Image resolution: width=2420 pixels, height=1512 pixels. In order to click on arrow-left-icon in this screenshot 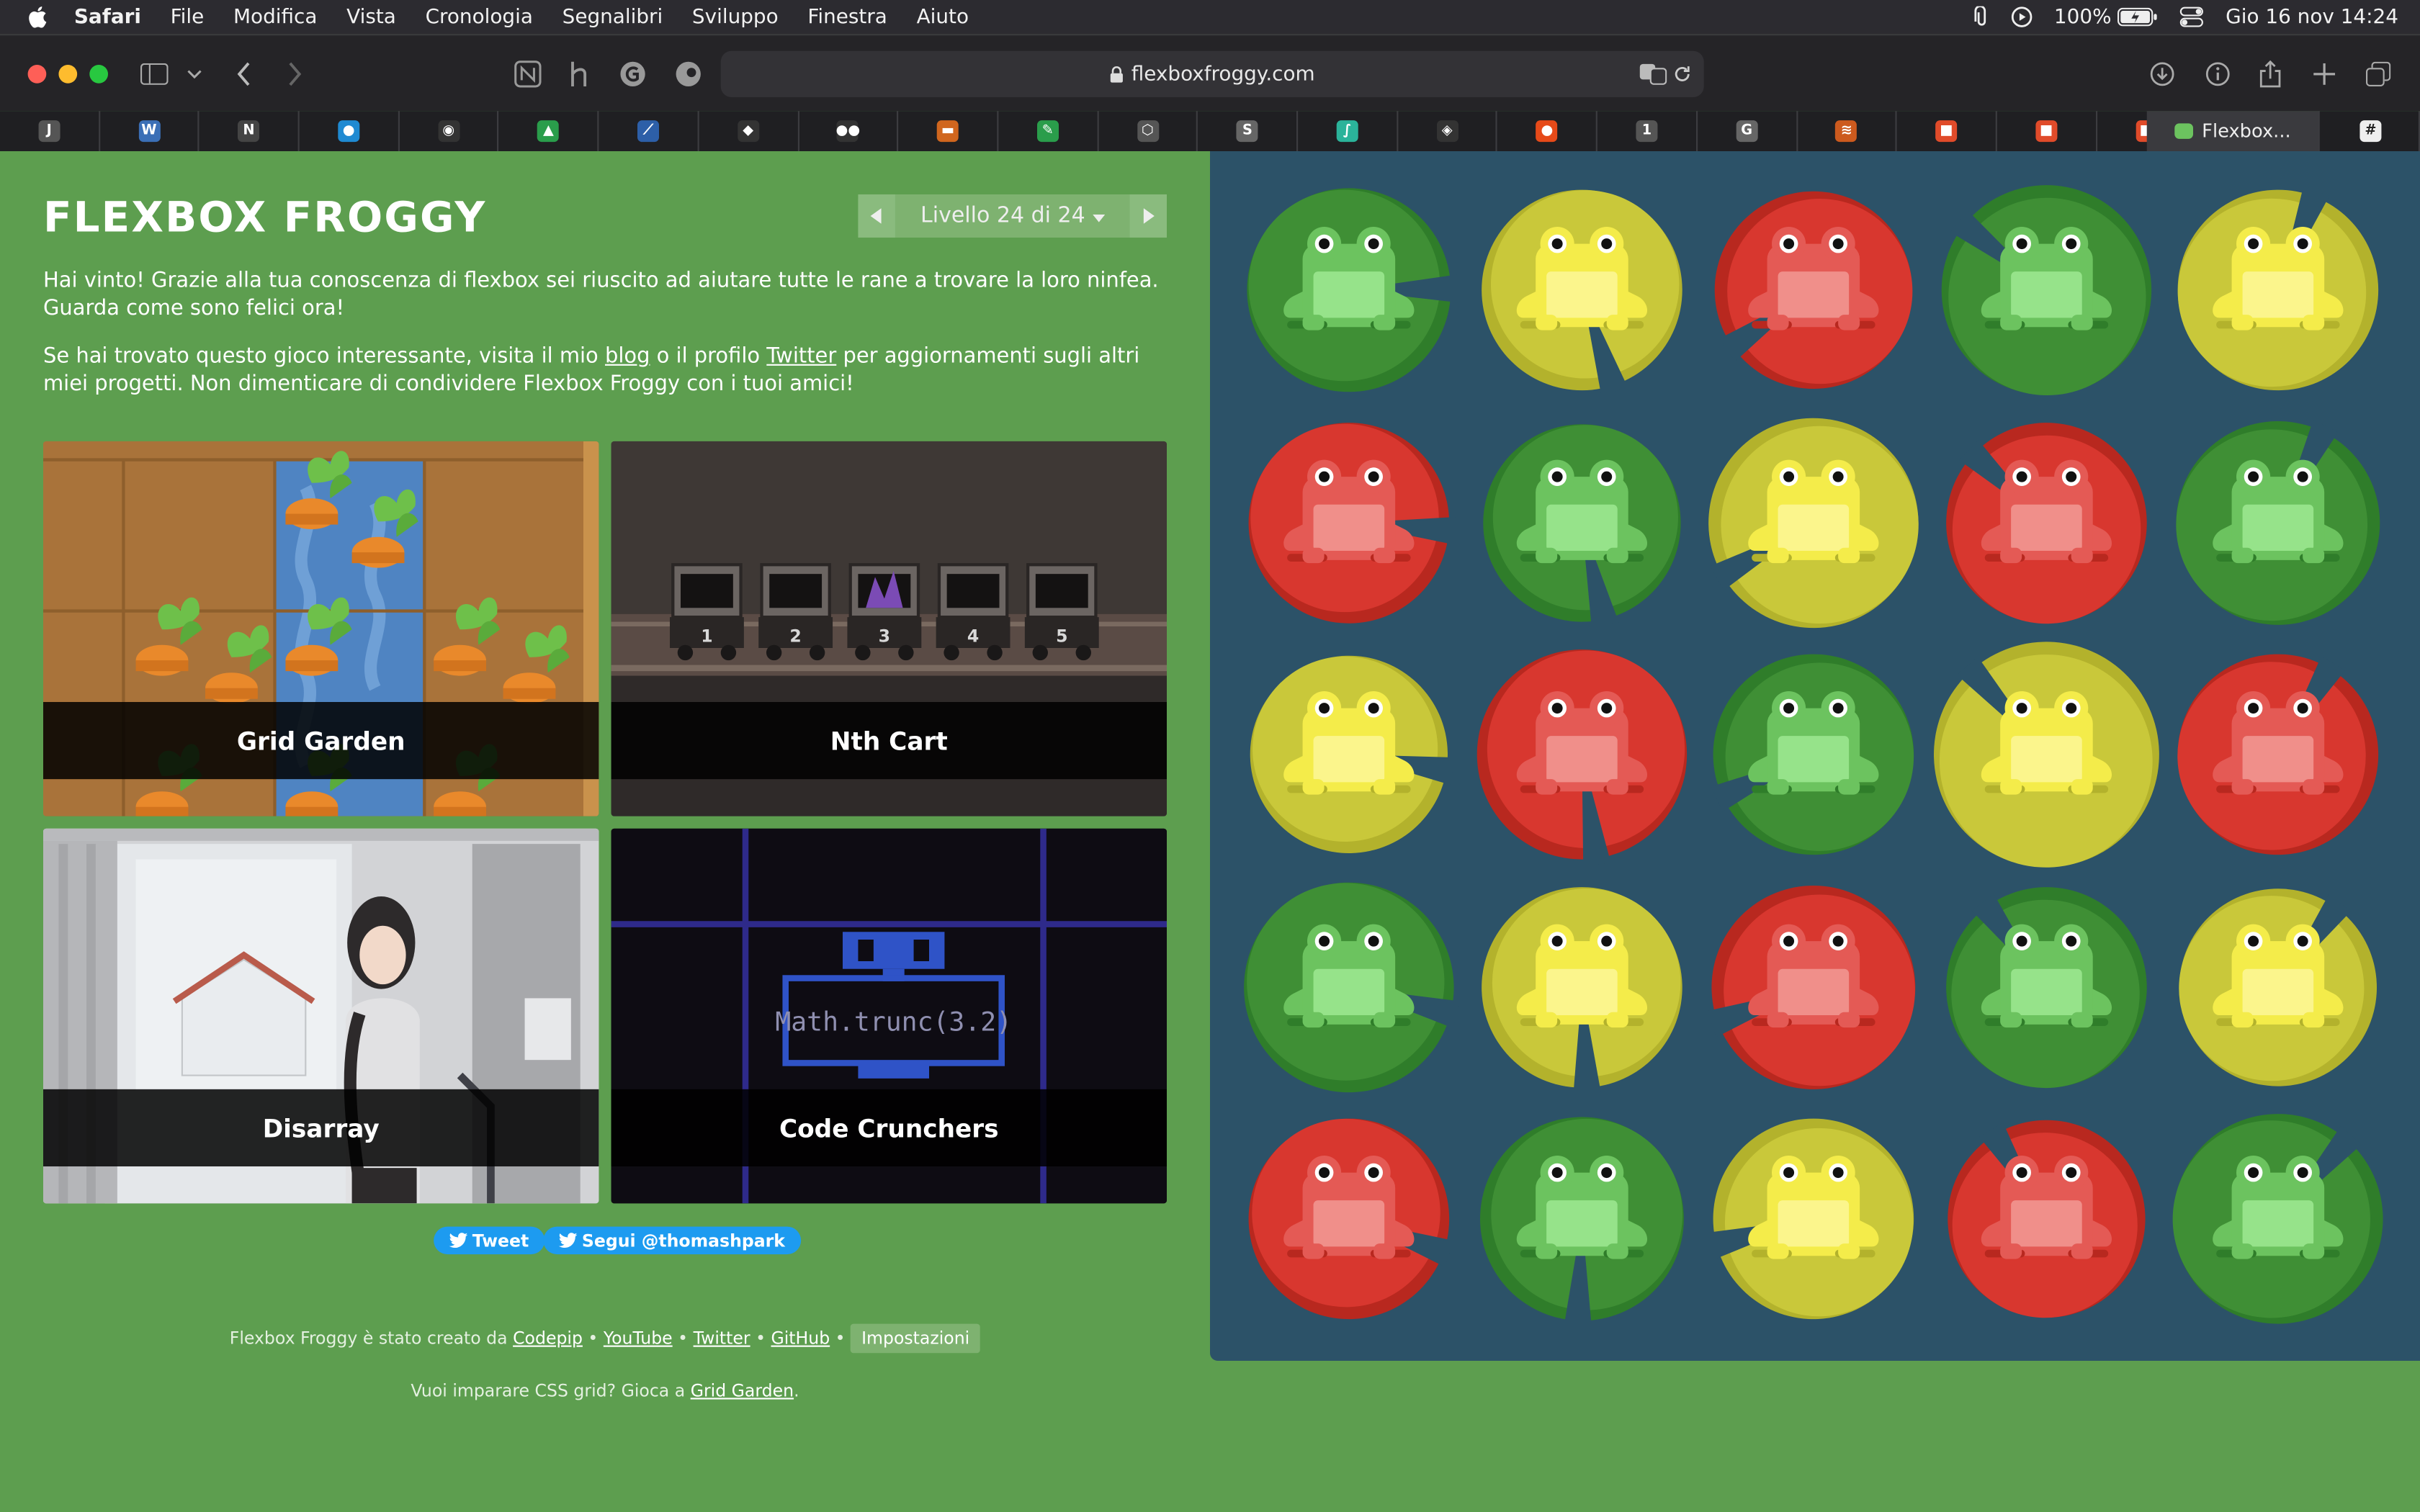, I will do `click(876, 216)`.